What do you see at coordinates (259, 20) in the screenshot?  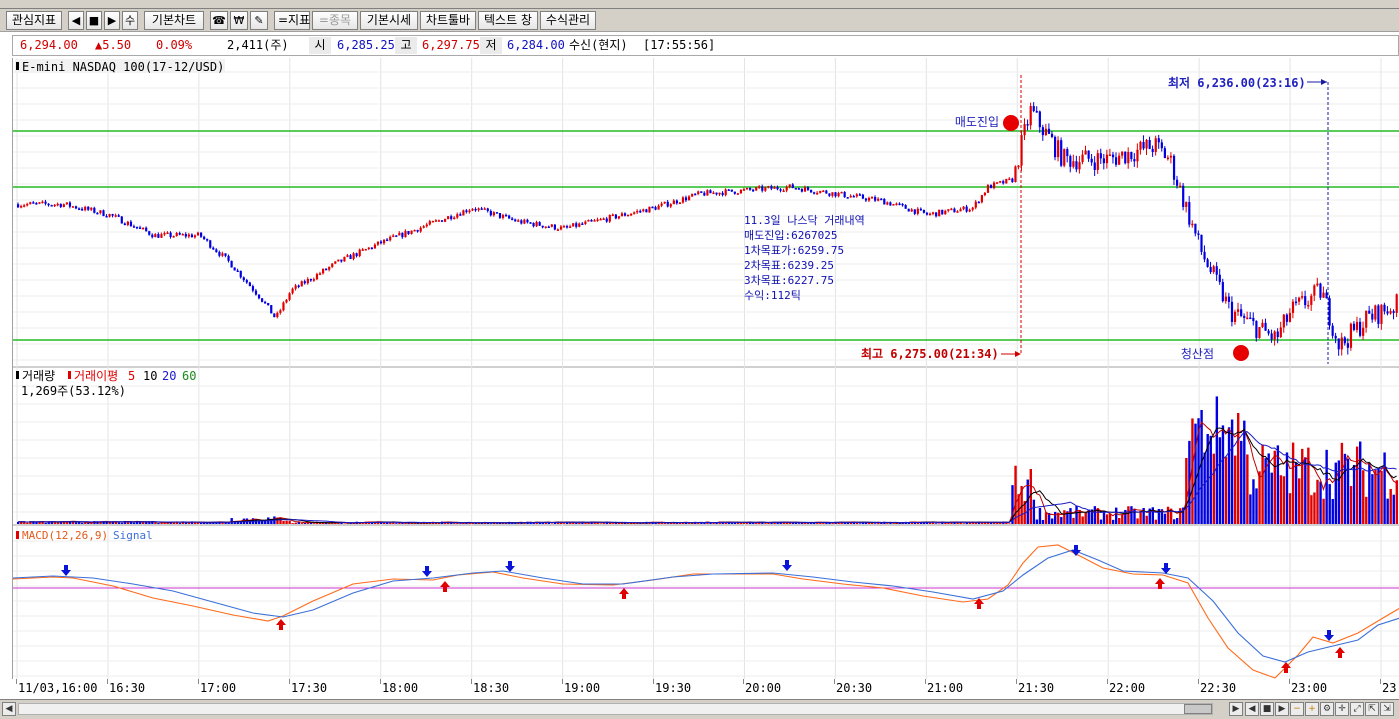 I see `toolbar-button: ✎` at bounding box center [259, 20].